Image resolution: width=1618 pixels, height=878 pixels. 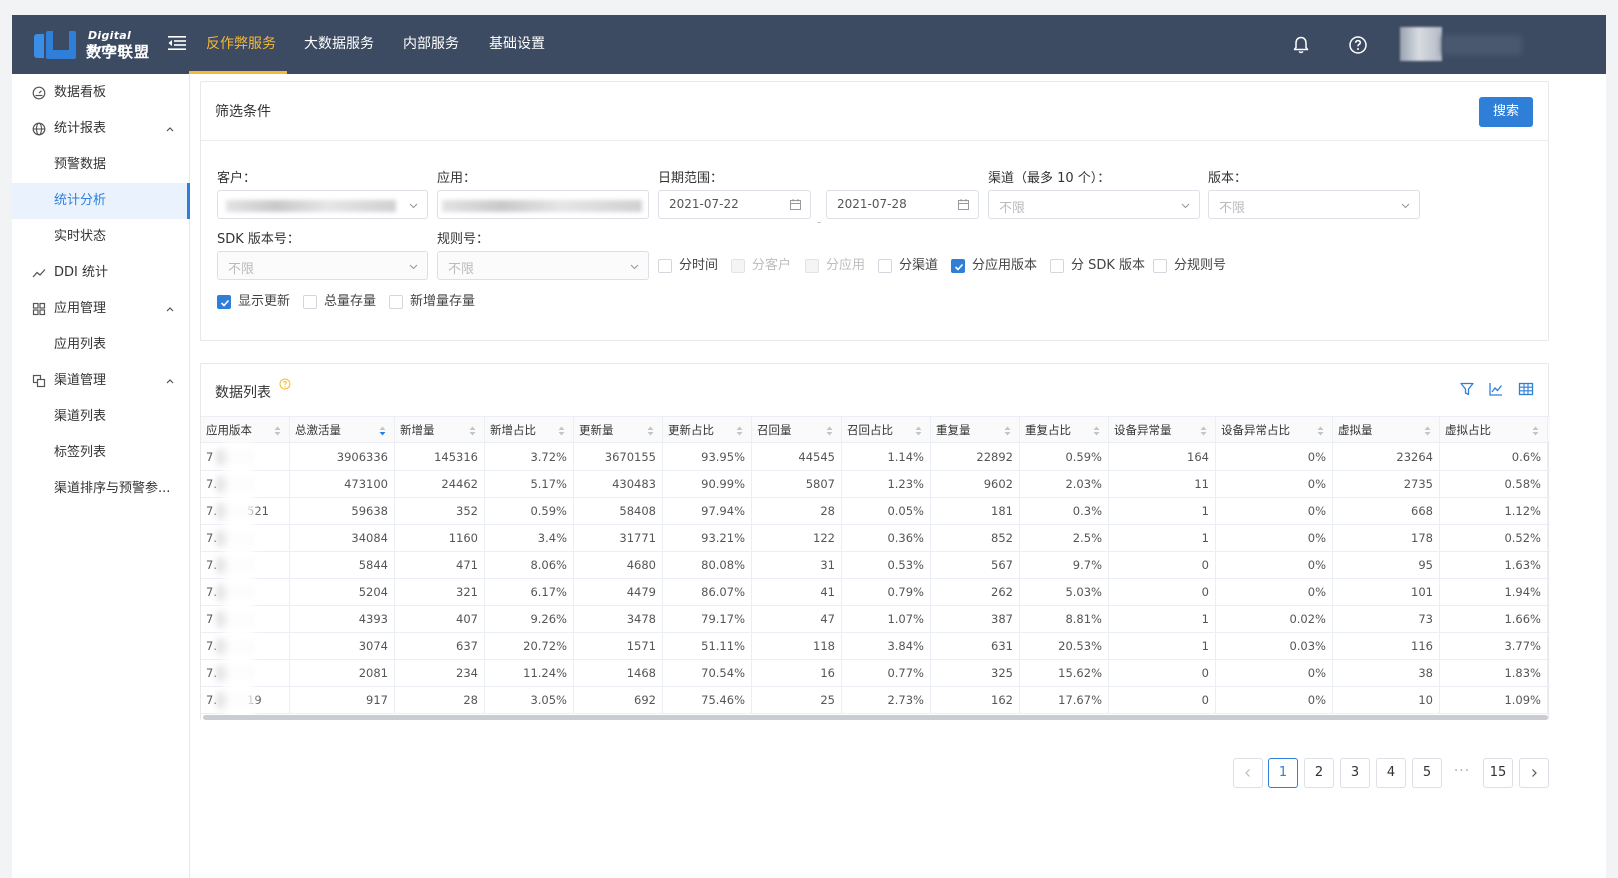 I want to click on column-header: 虚拟占比, so click(x=1494, y=430).